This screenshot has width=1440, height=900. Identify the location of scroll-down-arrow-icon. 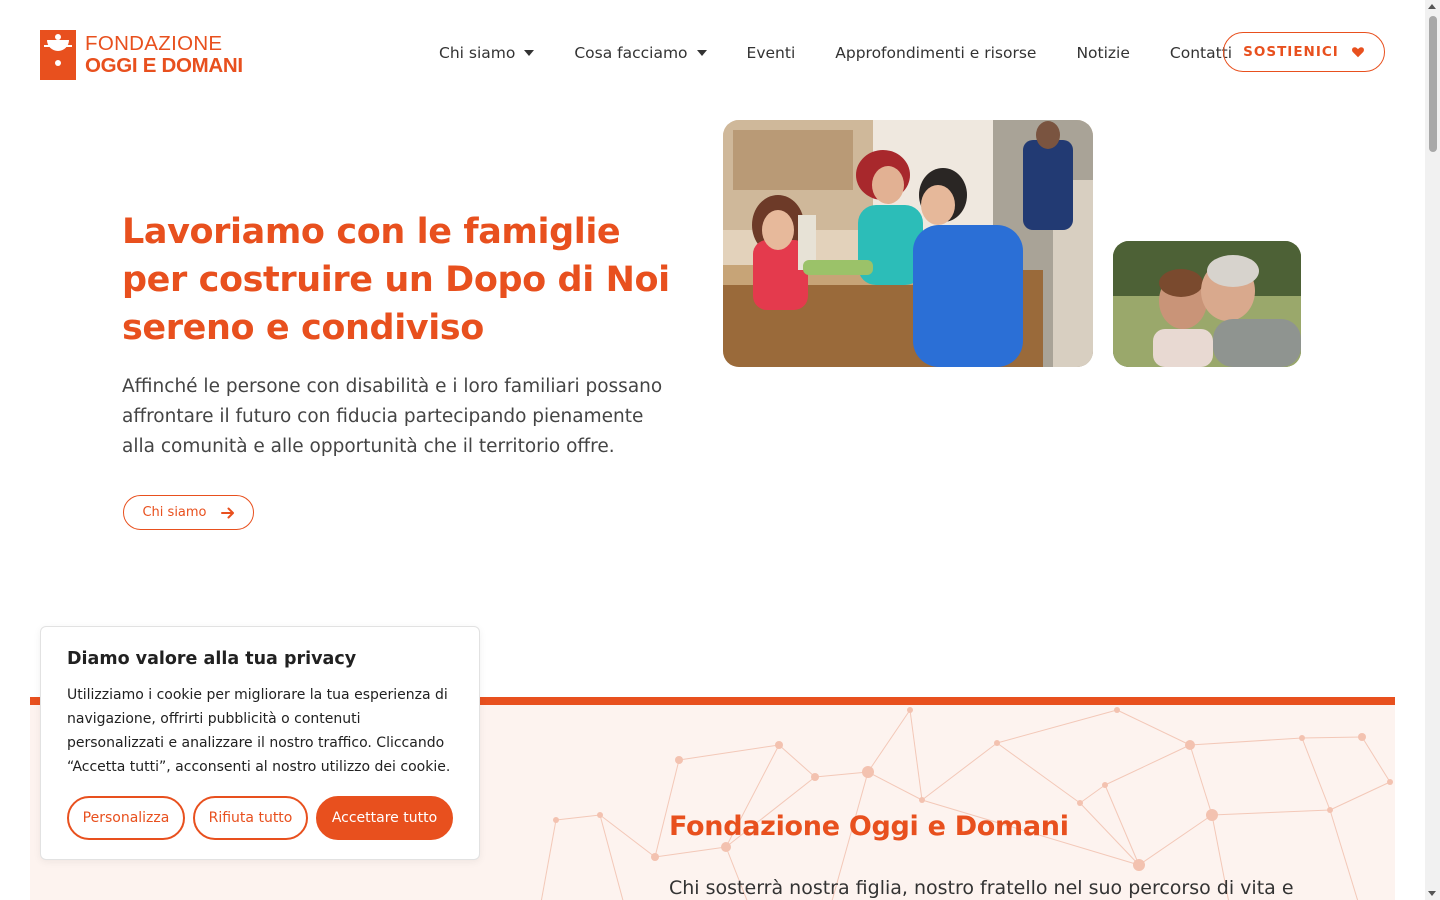
(1432, 893).